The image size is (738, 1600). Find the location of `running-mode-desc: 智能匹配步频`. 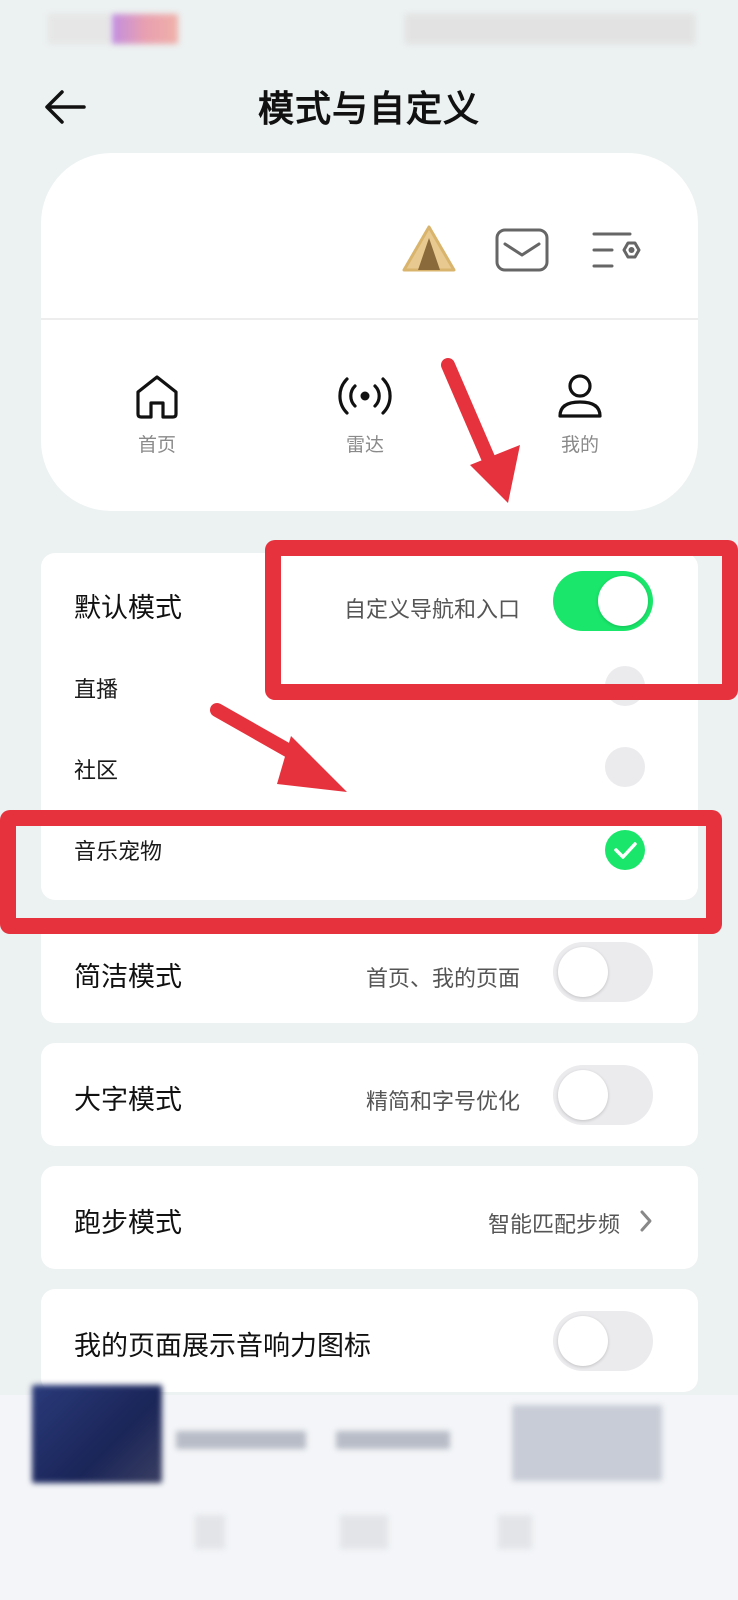

running-mode-desc: 智能匹配步频 is located at coordinates (553, 1225).